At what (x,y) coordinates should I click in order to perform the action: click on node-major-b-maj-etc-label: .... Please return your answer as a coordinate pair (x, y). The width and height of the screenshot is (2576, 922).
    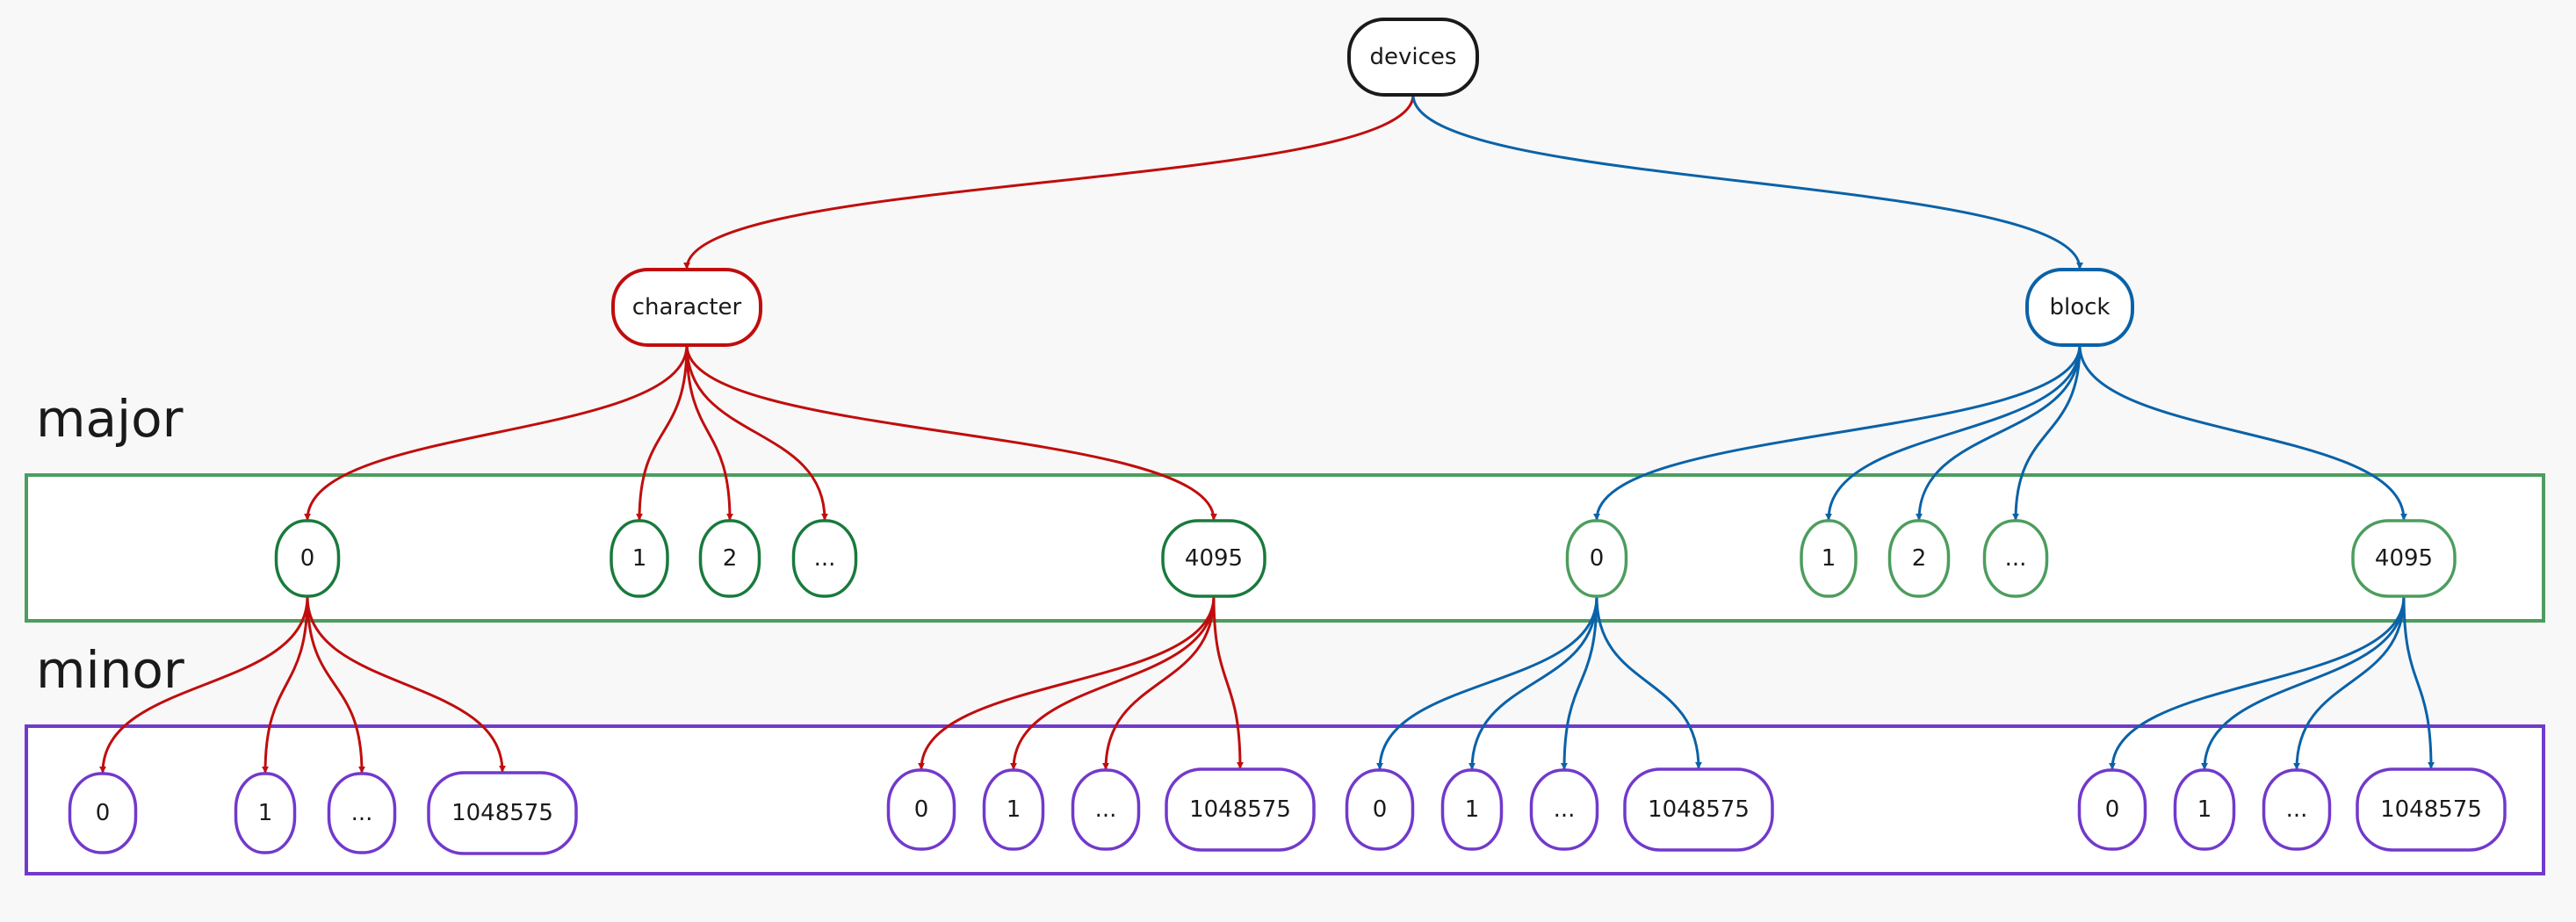
    Looking at the image, I should click on (2016, 558).